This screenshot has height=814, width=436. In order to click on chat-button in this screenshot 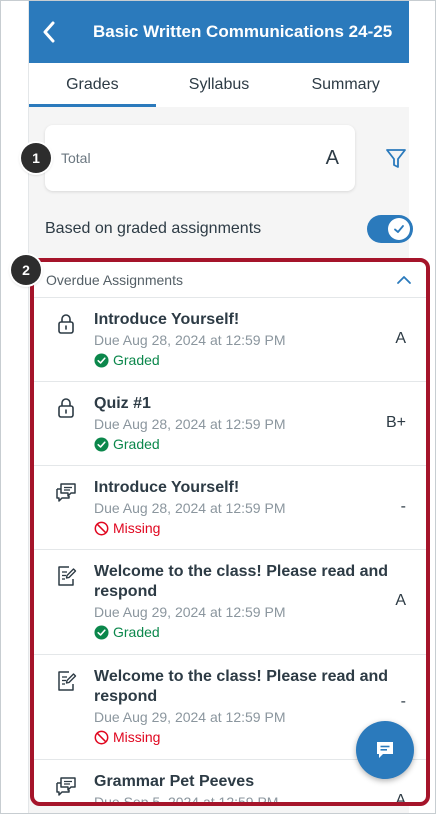, I will do `click(385, 750)`.